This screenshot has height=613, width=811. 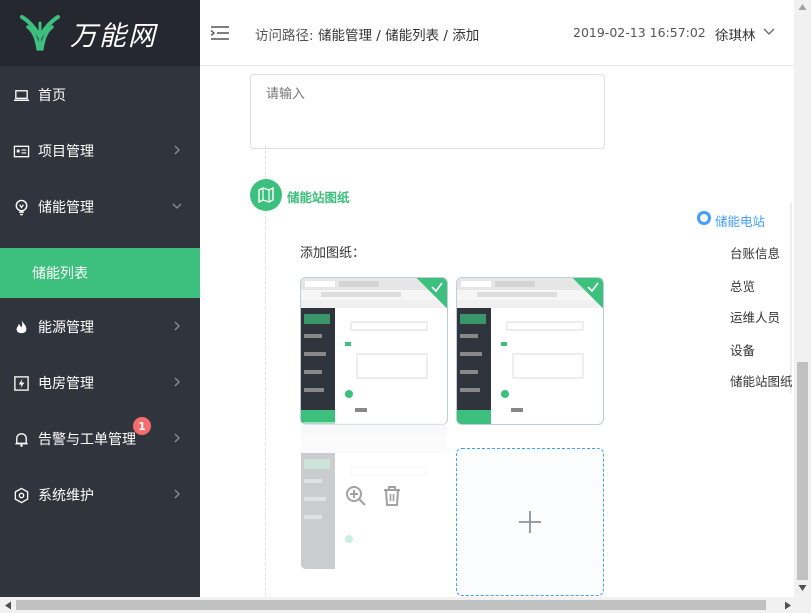 I want to click on sidebar-item-label: 能源管理, so click(x=66, y=328).